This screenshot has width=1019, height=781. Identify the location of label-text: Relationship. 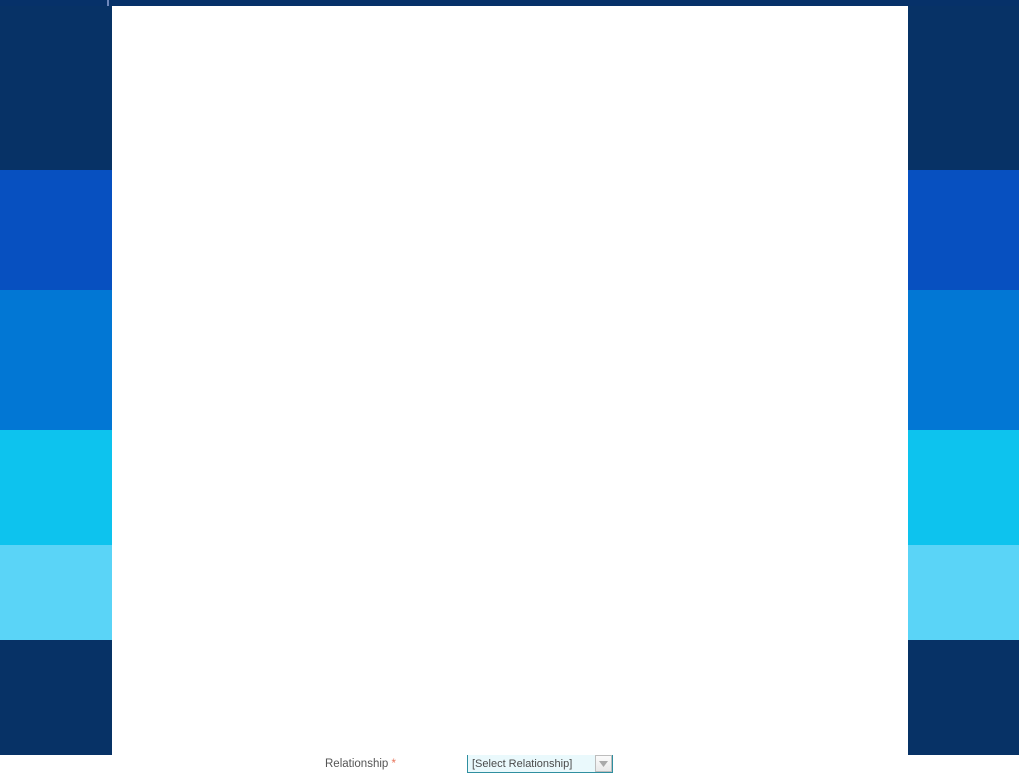
(358, 763).